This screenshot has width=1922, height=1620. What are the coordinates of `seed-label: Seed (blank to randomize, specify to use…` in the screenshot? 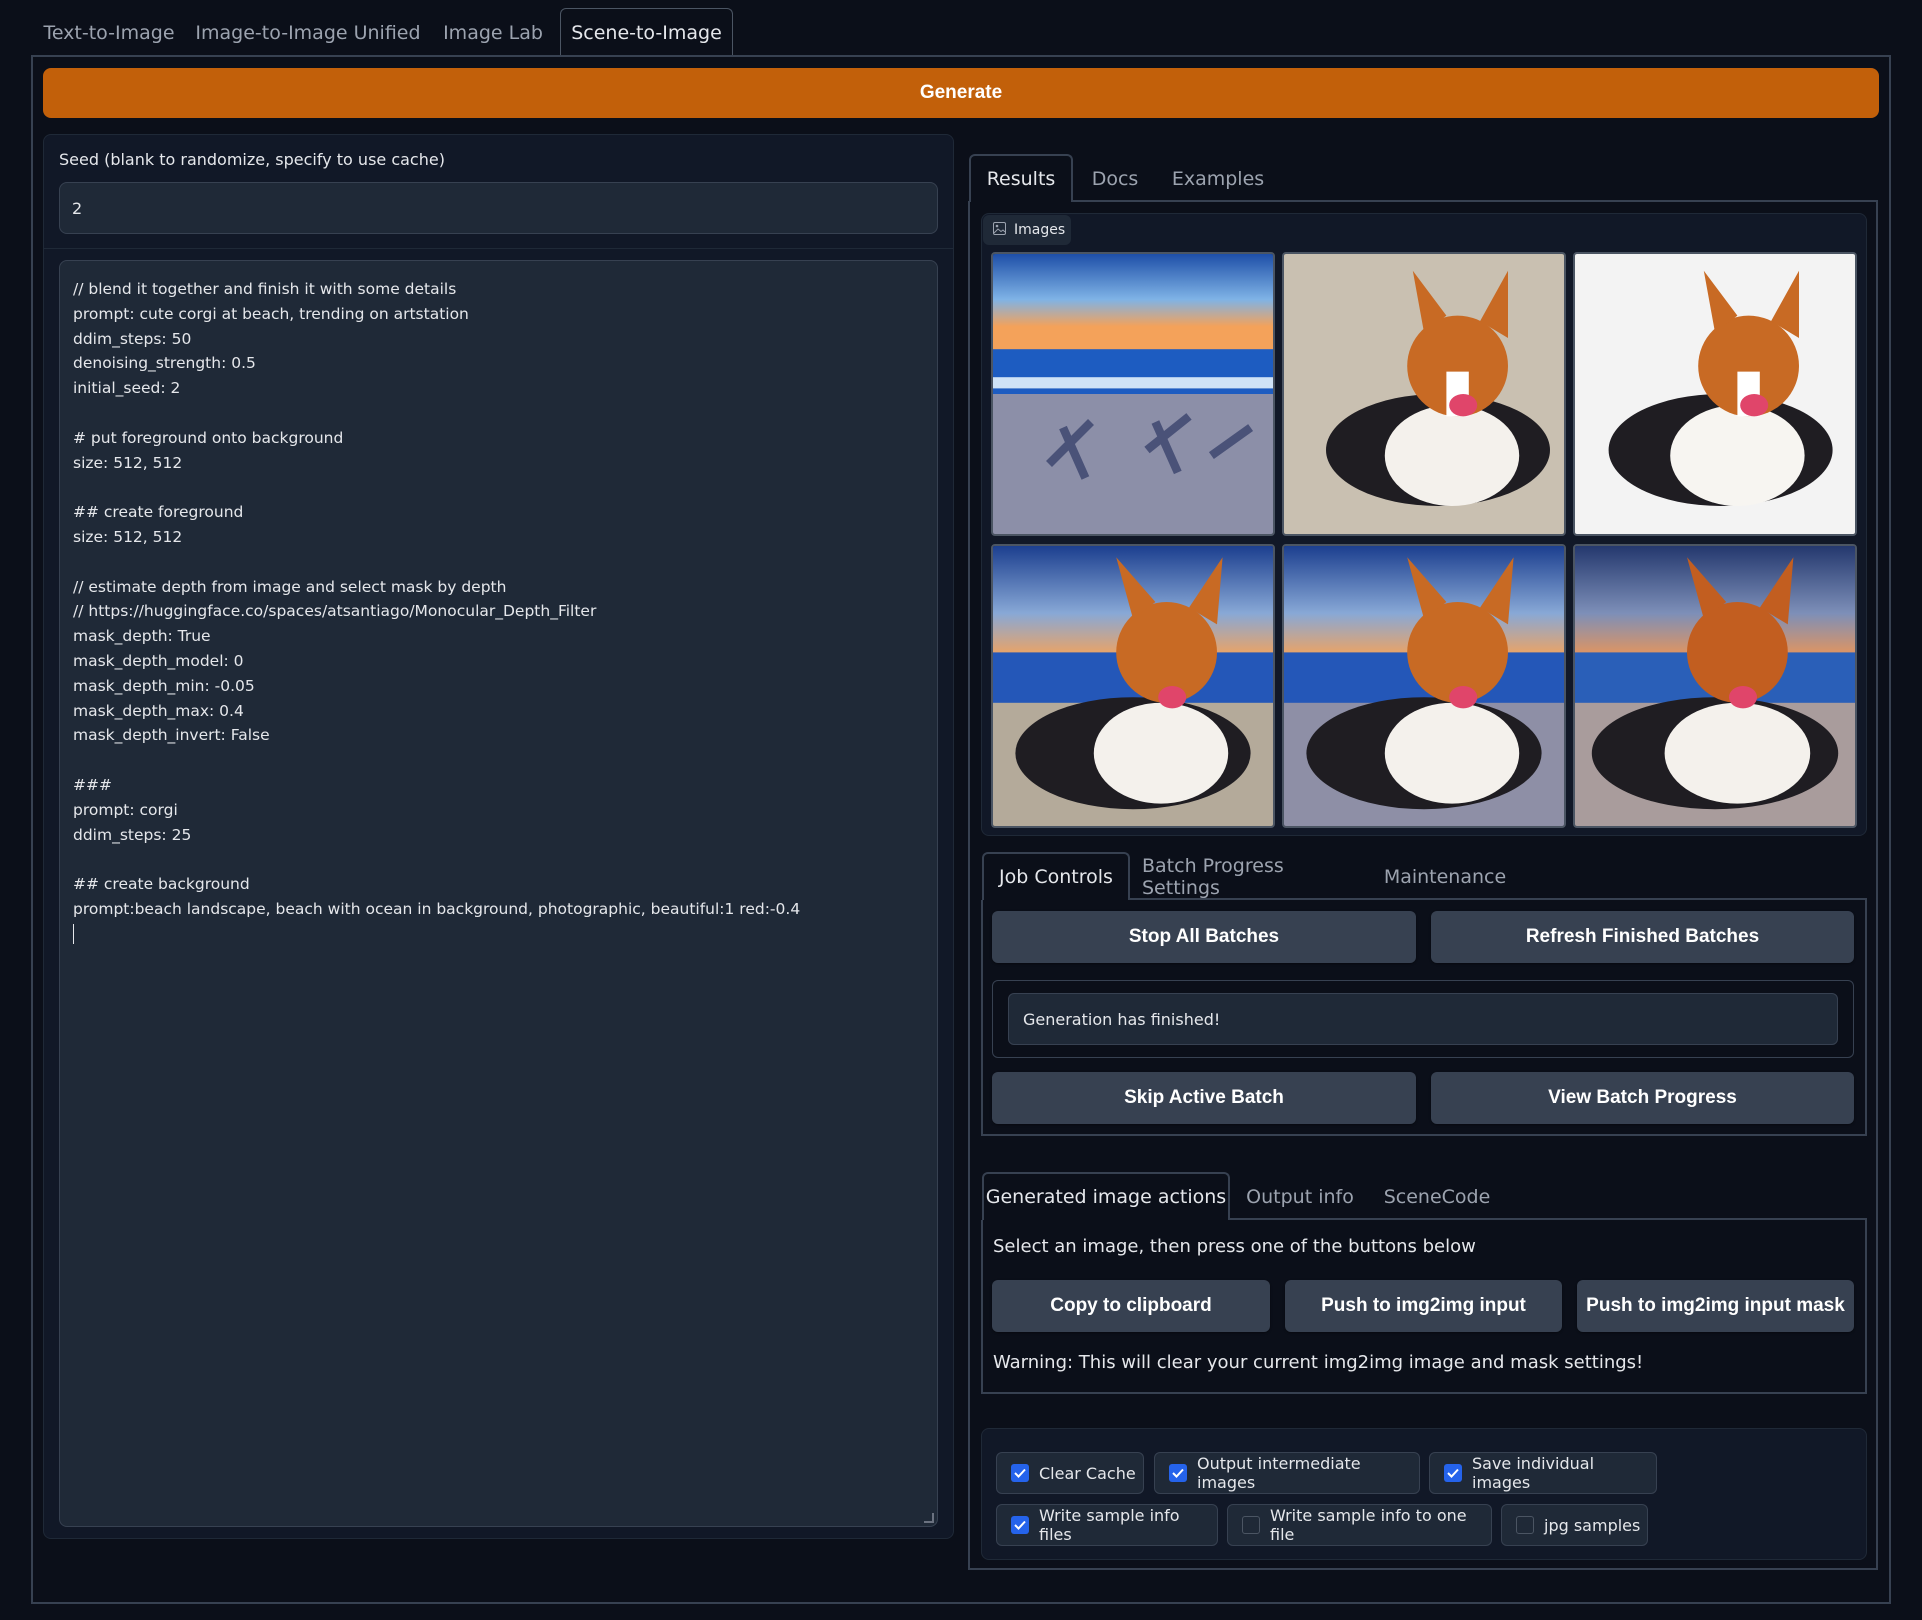 It's located at (252, 159).